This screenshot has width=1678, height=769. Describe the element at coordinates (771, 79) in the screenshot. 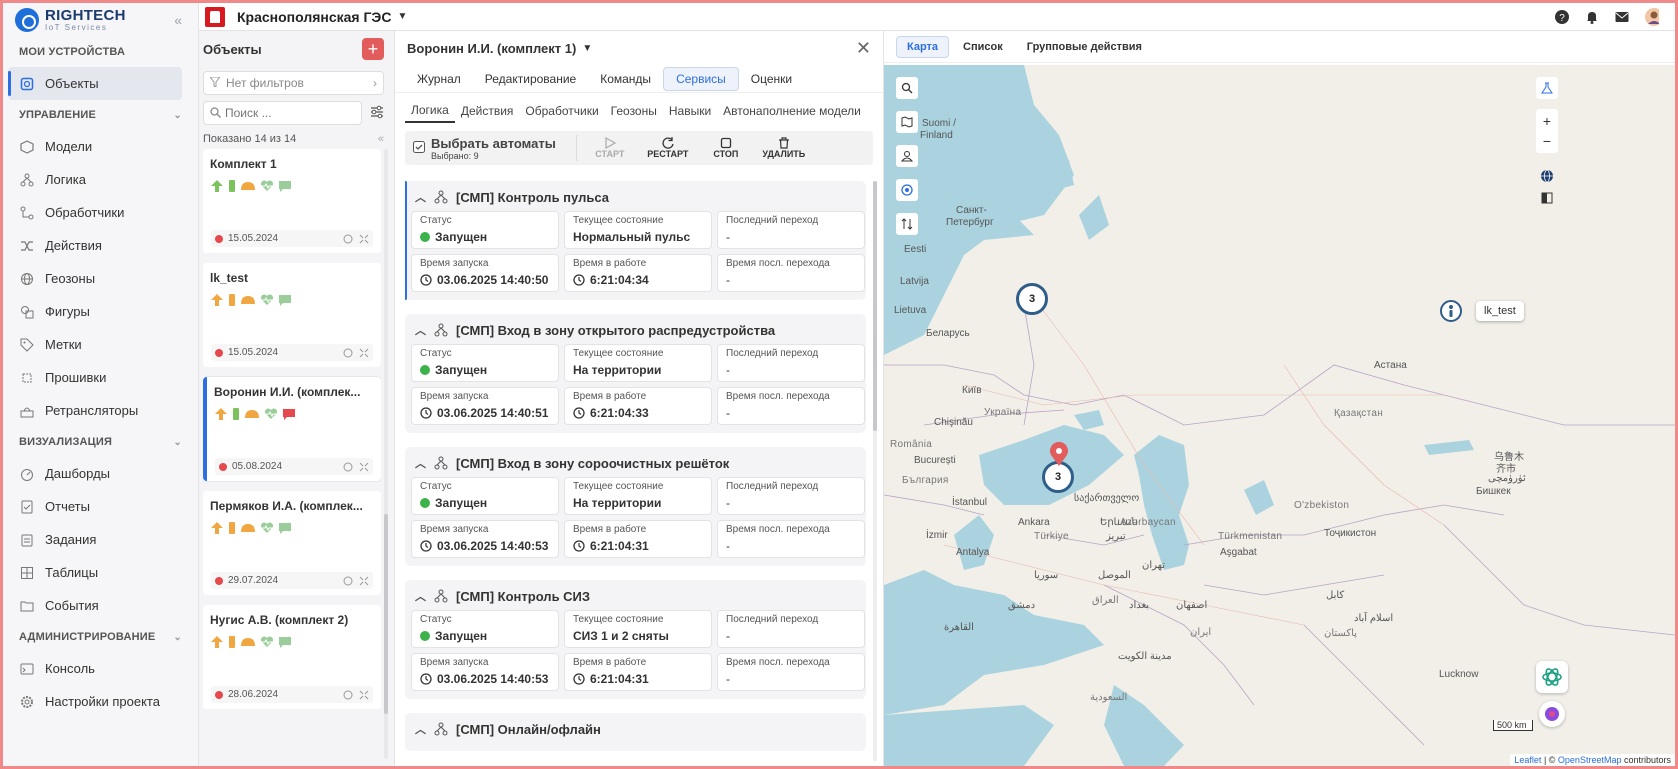

I see `tab-4: Оценки` at that location.